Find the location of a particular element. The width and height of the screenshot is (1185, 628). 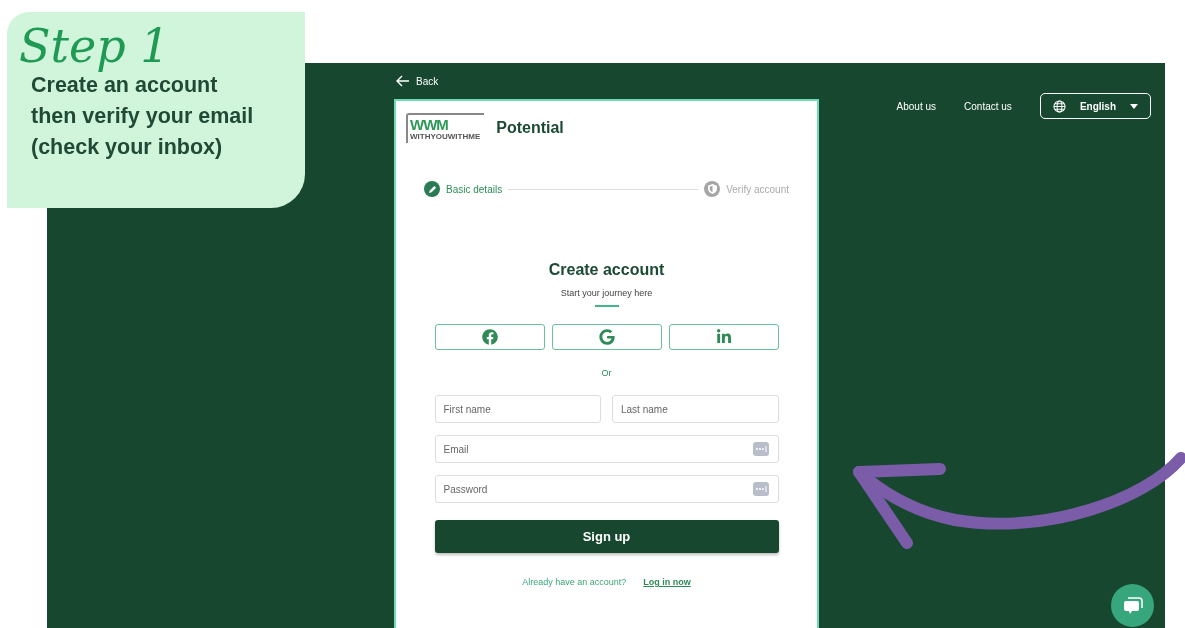

nav-link: Contact us is located at coordinates (988, 106).